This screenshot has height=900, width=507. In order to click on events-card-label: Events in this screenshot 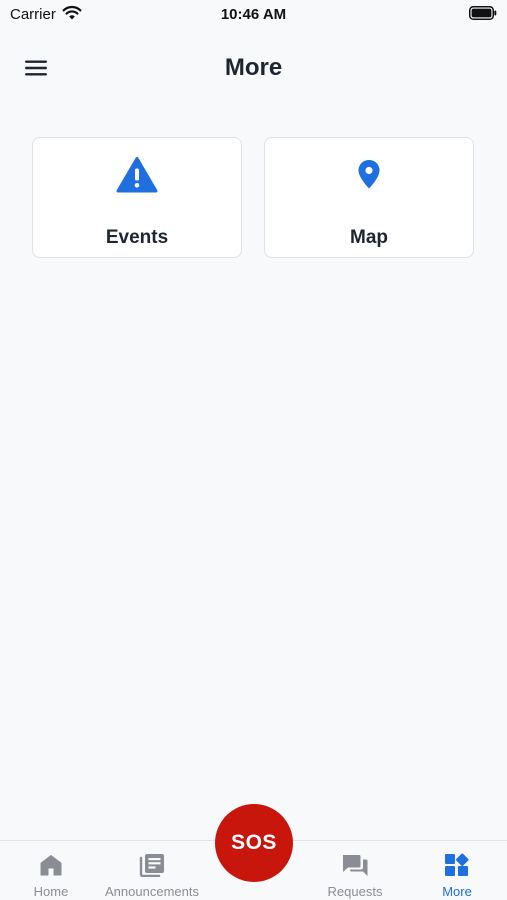, I will do `click(137, 237)`.